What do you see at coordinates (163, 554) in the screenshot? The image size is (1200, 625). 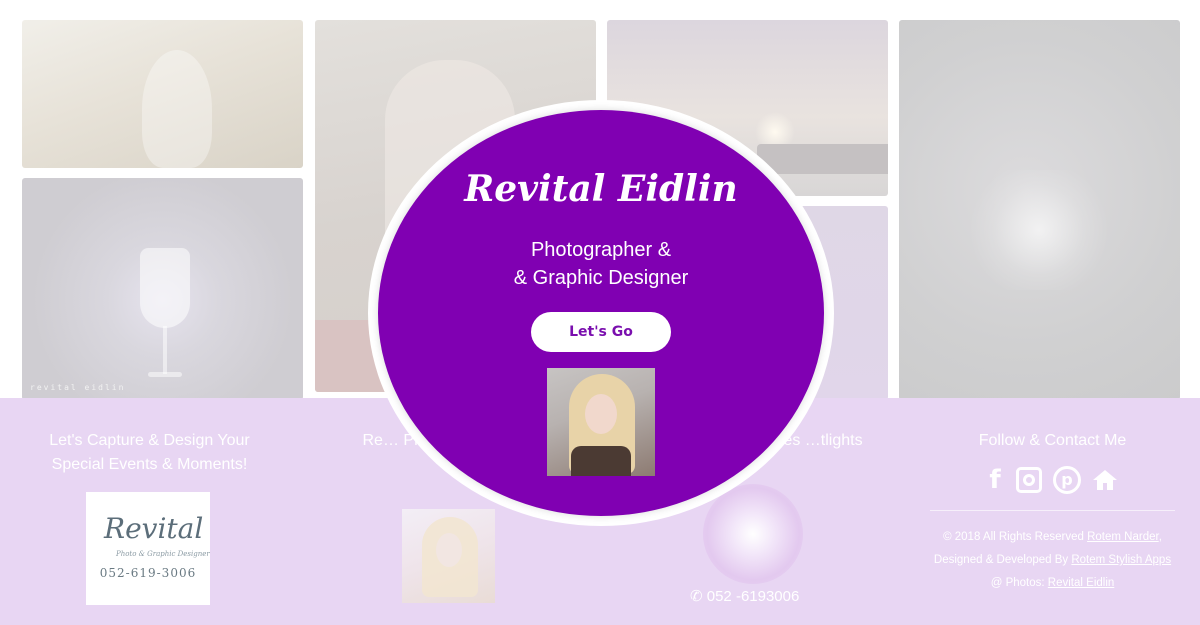 I see `logo-tagline: Photo & Graphic Designer` at bounding box center [163, 554].